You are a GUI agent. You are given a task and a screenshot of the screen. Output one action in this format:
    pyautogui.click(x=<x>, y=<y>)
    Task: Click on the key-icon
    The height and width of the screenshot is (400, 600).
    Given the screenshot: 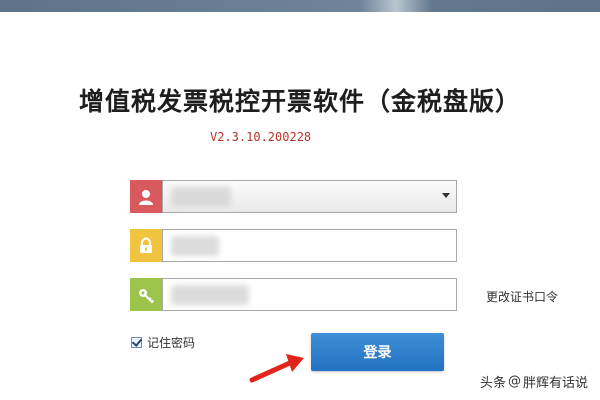 What is the action you would take?
    pyautogui.click(x=146, y=294)
    